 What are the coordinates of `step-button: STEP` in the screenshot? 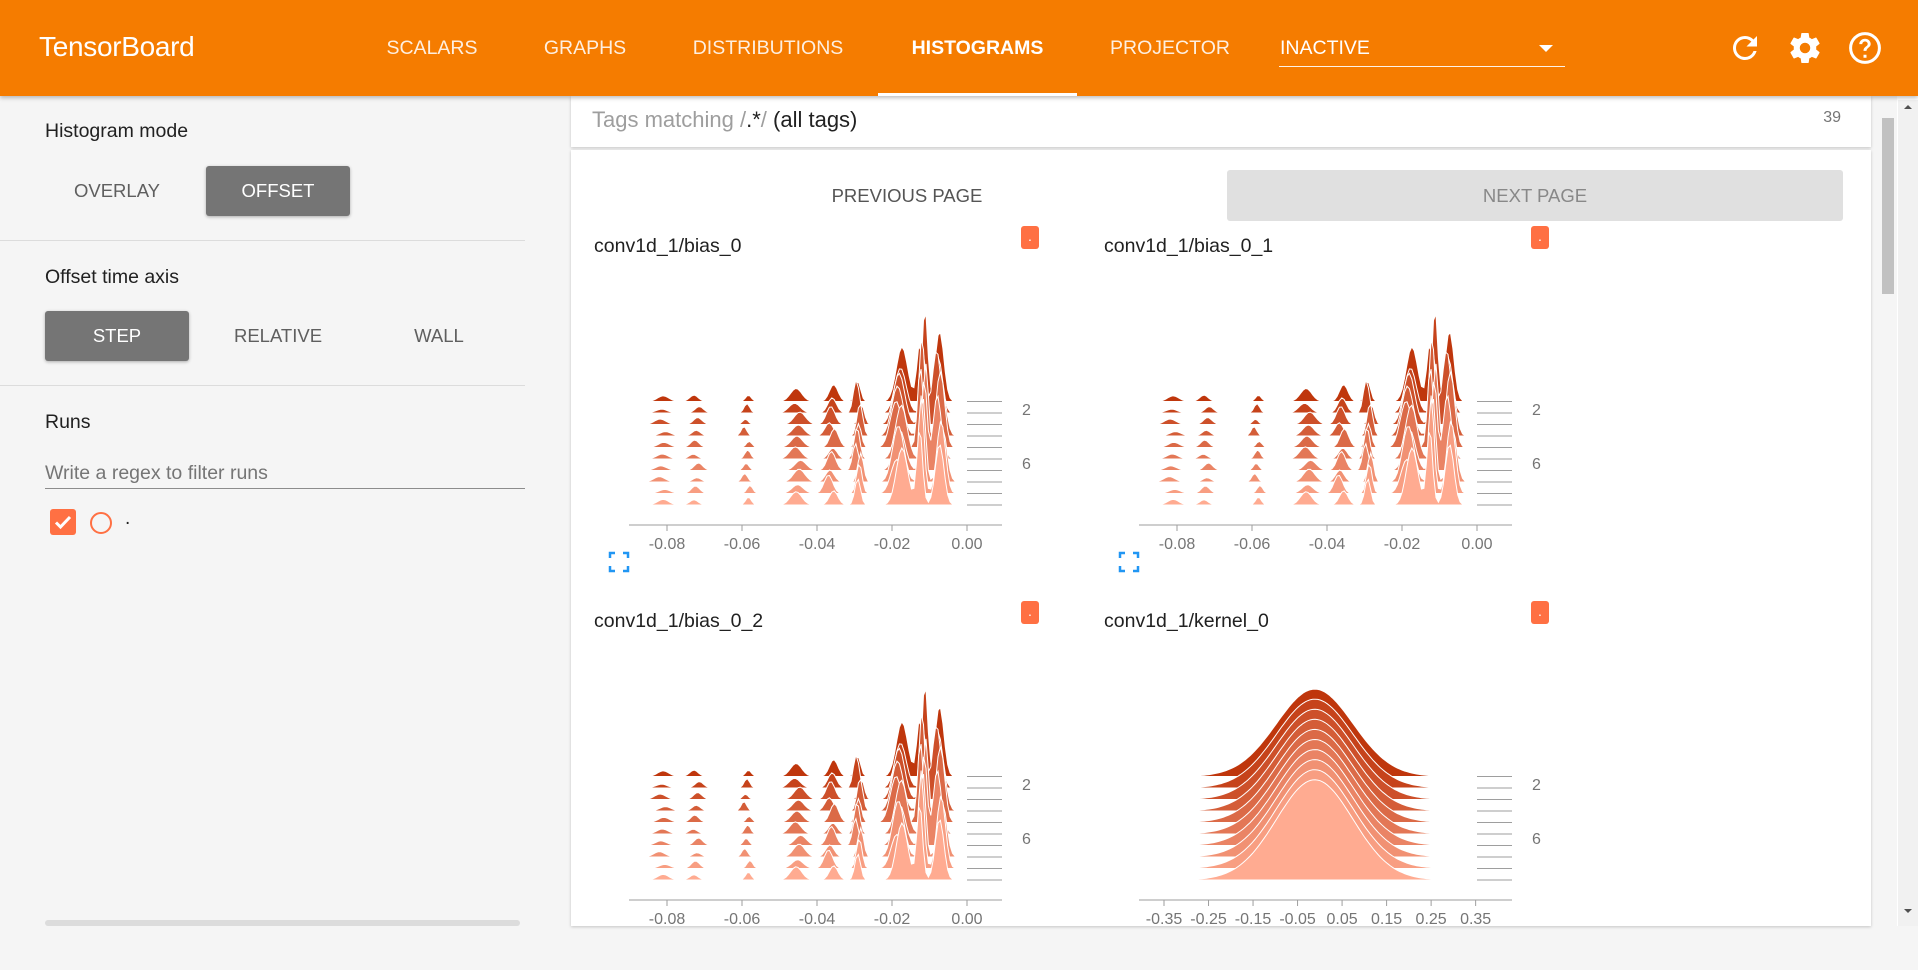 It's located at (117, 336).